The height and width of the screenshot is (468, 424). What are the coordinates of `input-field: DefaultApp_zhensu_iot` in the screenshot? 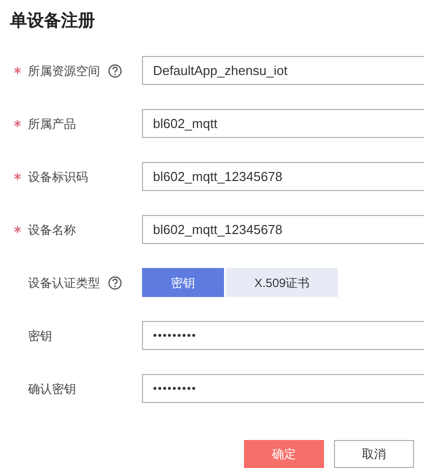 It's located at (283, 70).